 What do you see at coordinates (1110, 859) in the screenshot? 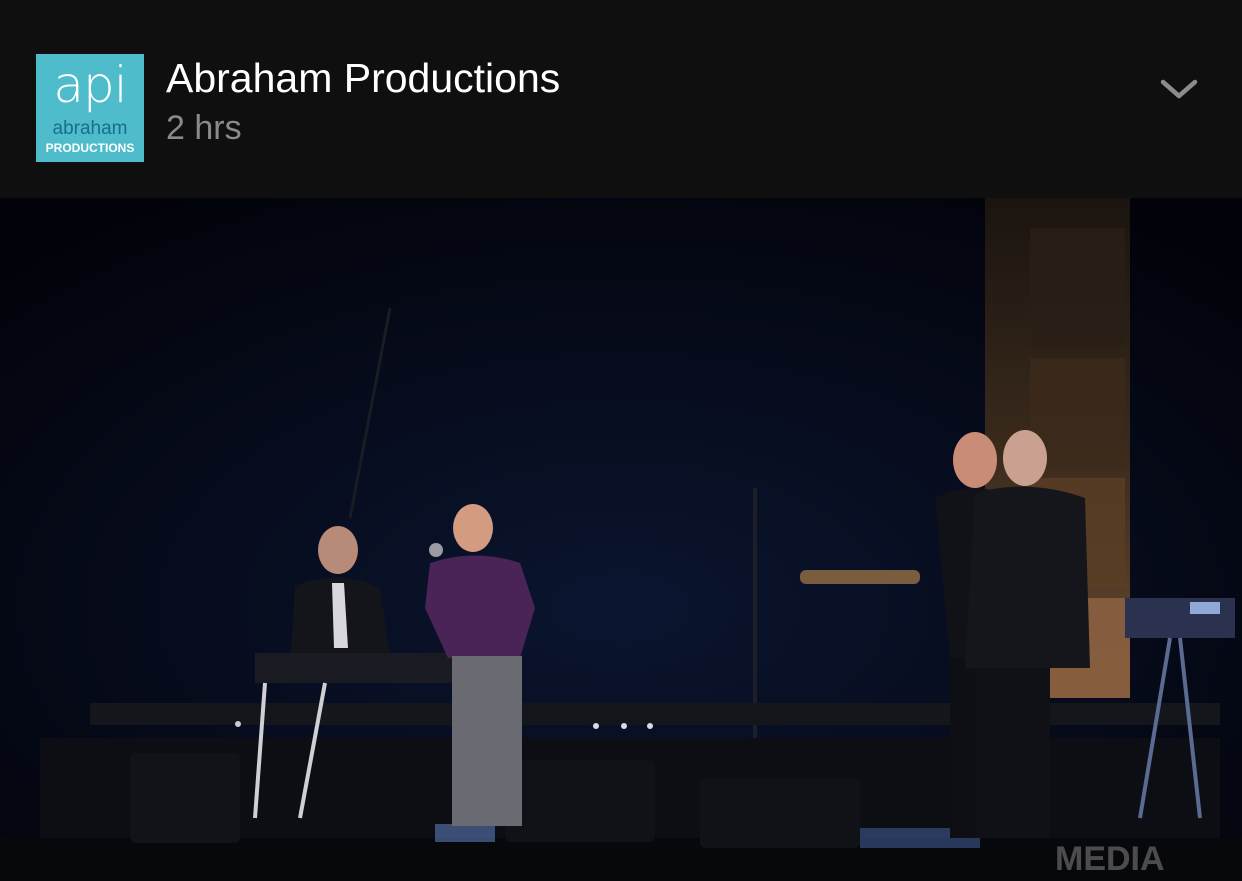
I see `video-watermark: MEDIA` at bounding box center [1110, 859].